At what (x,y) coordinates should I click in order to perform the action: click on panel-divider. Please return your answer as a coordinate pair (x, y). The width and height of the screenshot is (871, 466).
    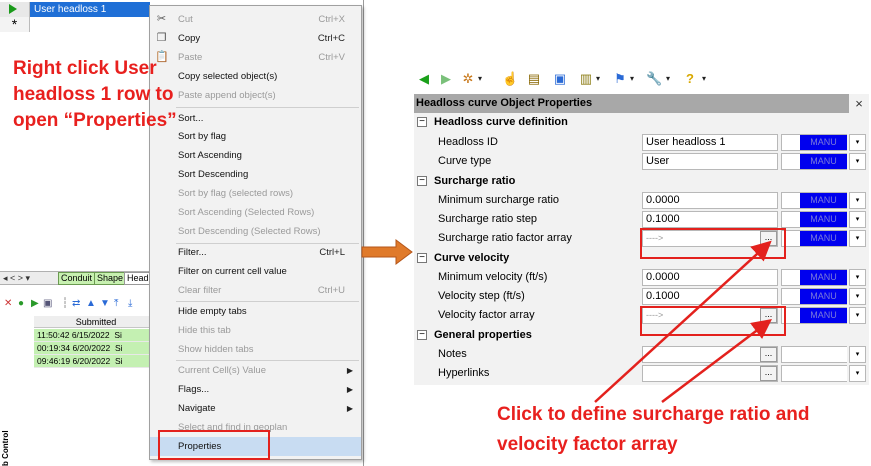
    Looking at the image, I should click on (363, 233).